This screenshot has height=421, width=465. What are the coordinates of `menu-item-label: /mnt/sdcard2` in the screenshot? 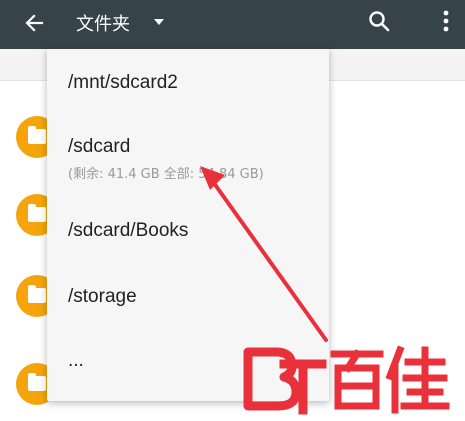 It's located at (123, 82).